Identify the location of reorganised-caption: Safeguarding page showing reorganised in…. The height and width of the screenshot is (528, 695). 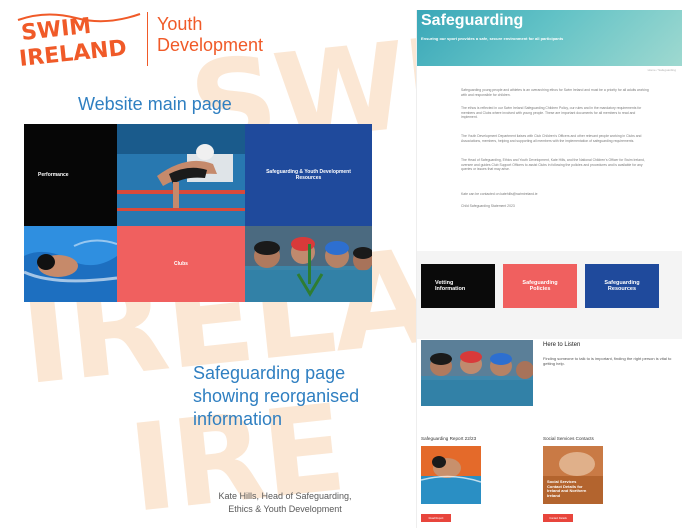
(276, 396).